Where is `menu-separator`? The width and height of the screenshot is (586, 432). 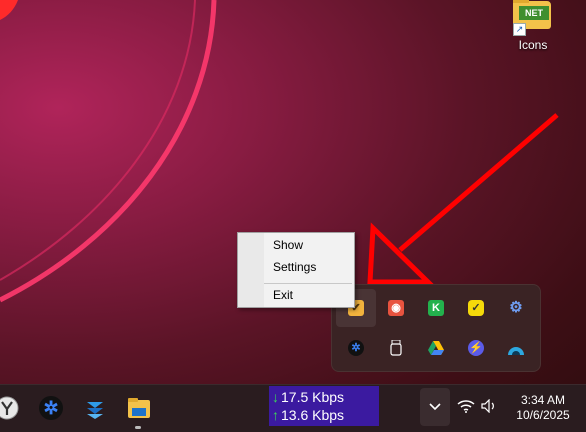
menu-separator is located at coordinates (308, 283).